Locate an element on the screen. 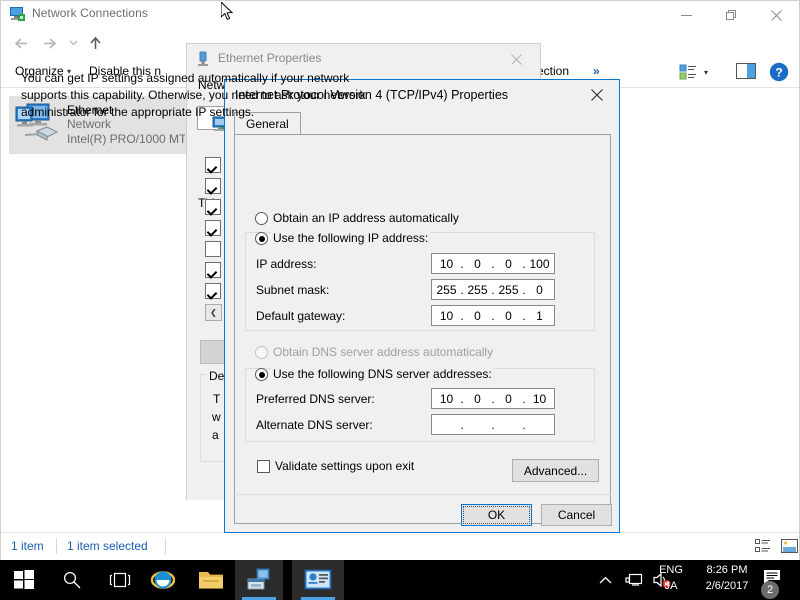 The width and height of the screenshot is (800, 600). file-explorer-icon is located at coordinates (211, 580).